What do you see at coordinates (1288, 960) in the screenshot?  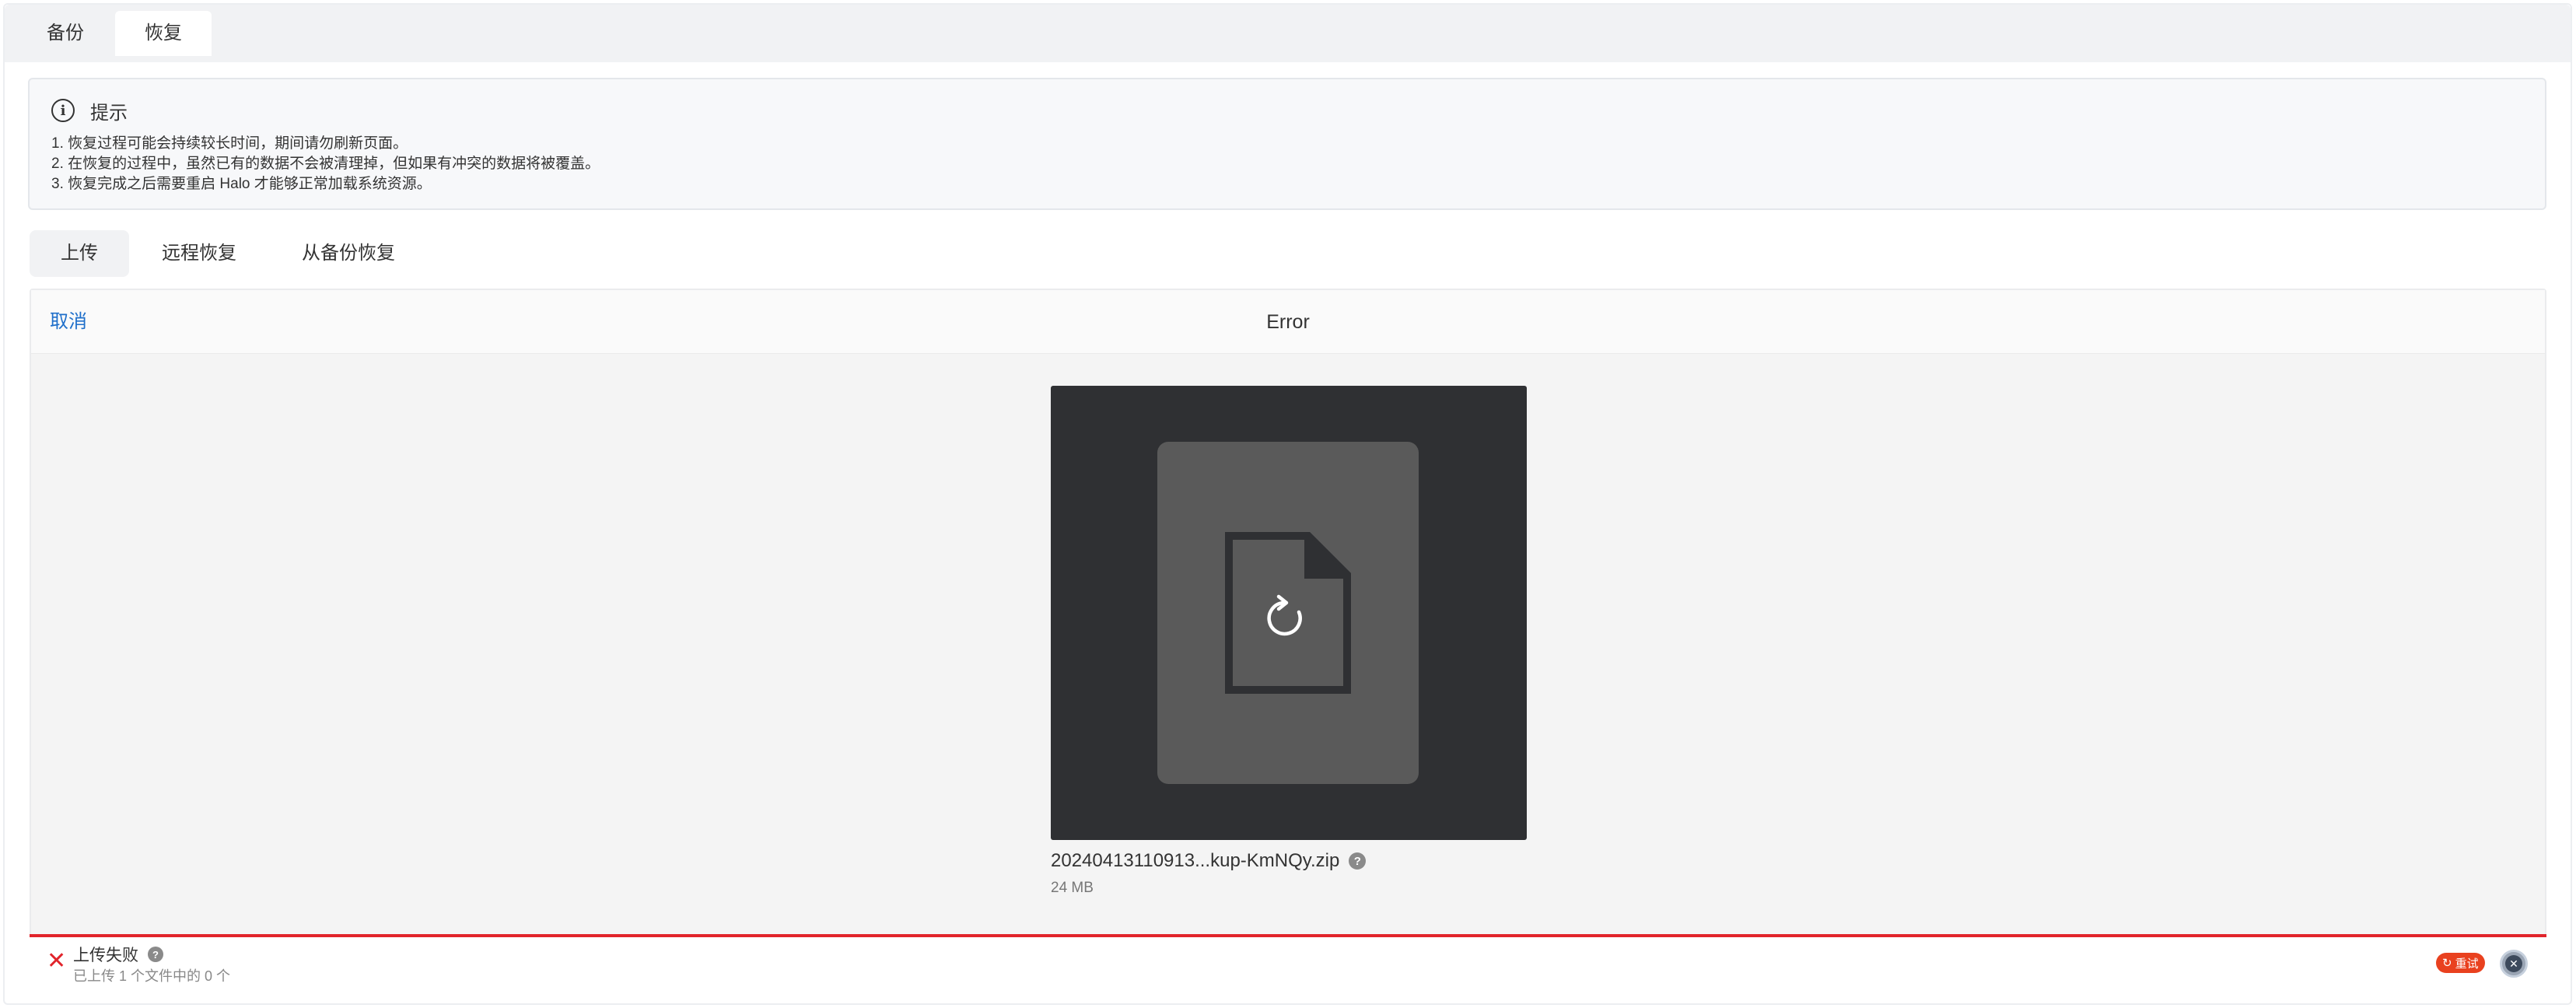 I see `upload-status-bar: ✕ 上传失败 ? 已上传 1 个文件中的 0 个 ↻ 重试 ✕` at bounding box center [1288, 960].